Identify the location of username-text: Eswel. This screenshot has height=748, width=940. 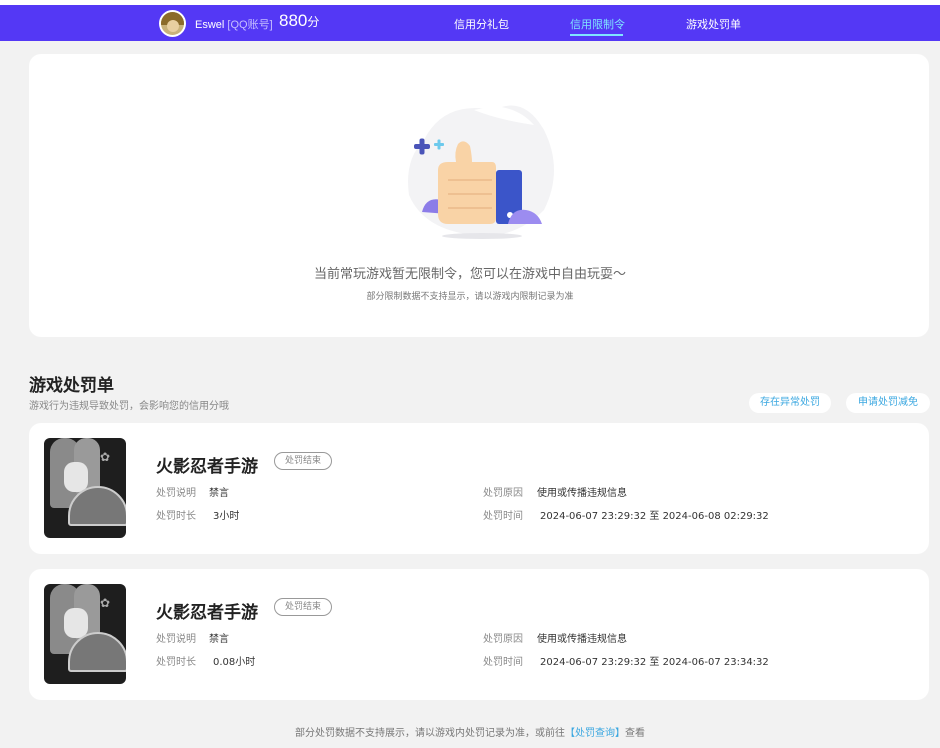
(210, 25).